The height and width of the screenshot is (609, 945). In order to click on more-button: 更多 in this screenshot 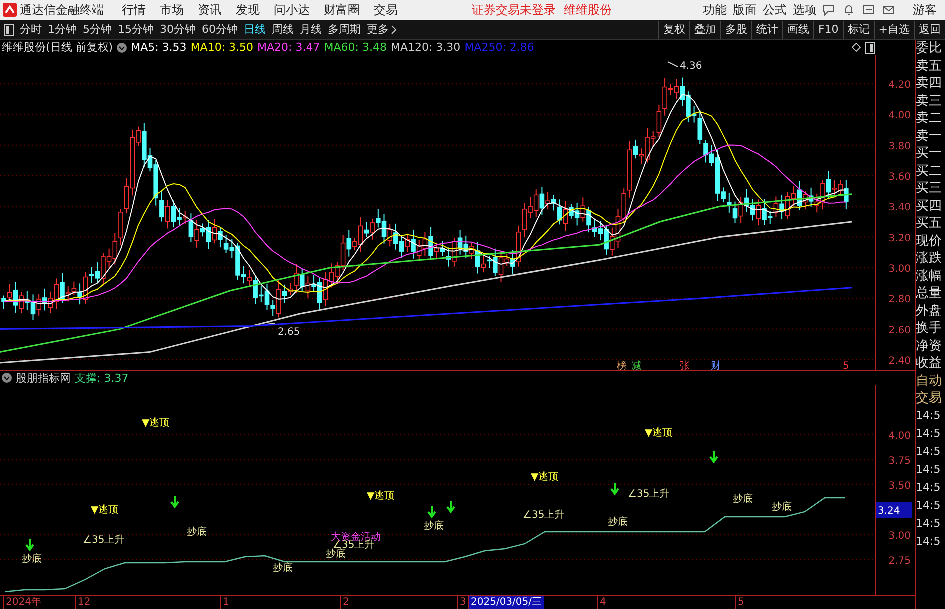, I will do `click(382, 29)`.